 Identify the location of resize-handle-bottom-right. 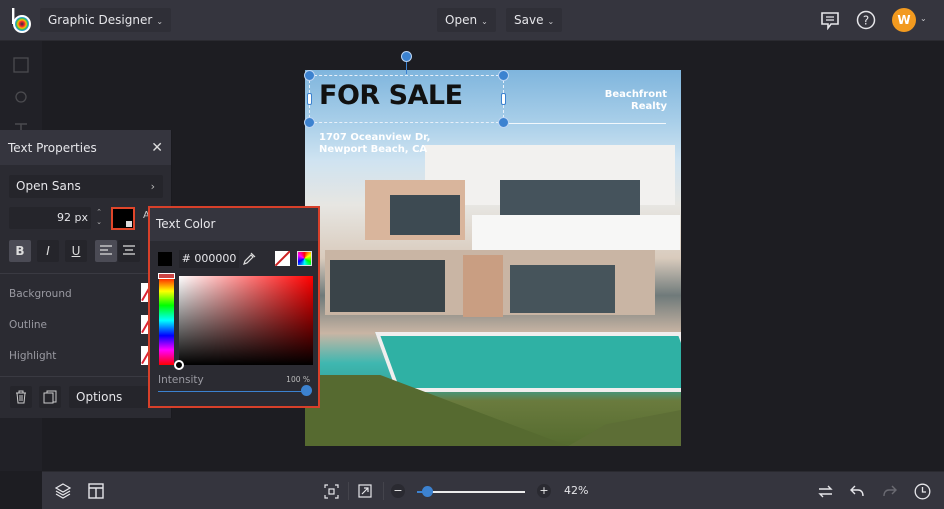
(503, 122).